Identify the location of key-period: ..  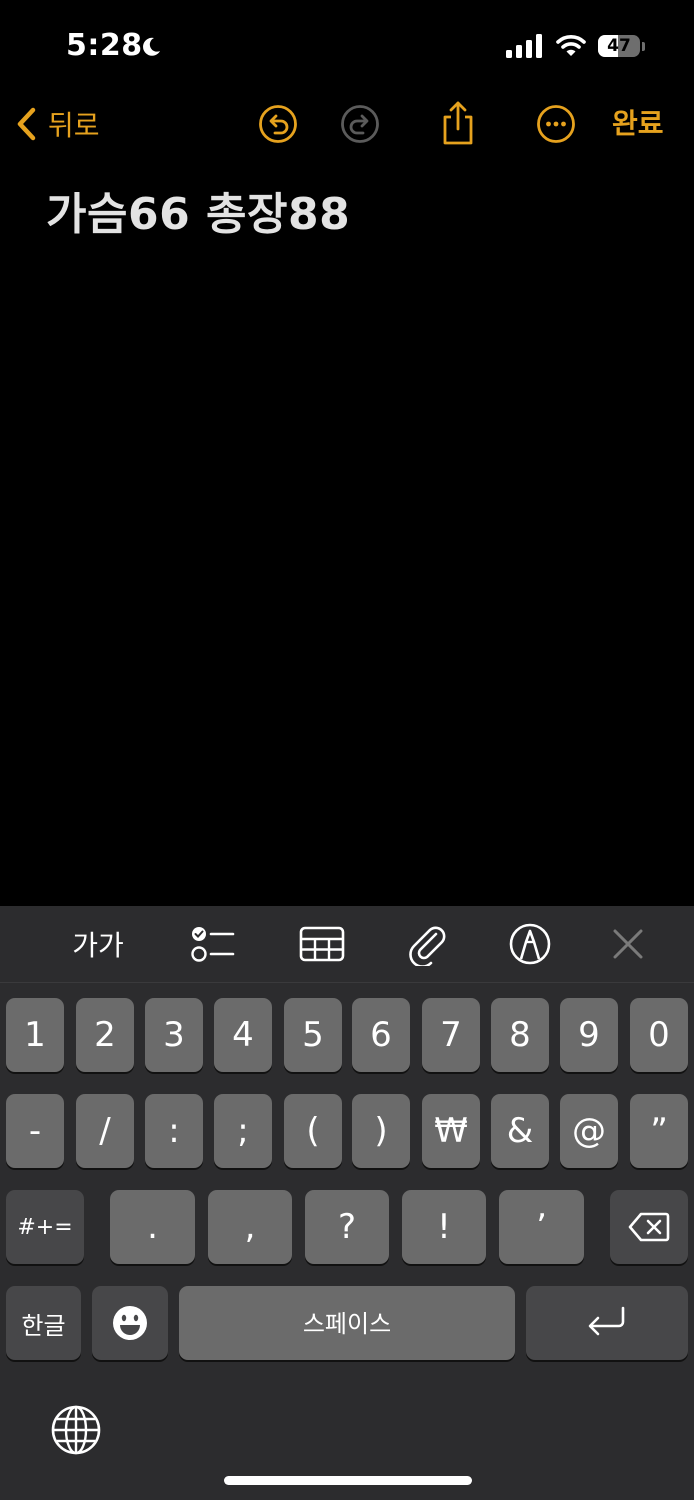
(152, 1227).